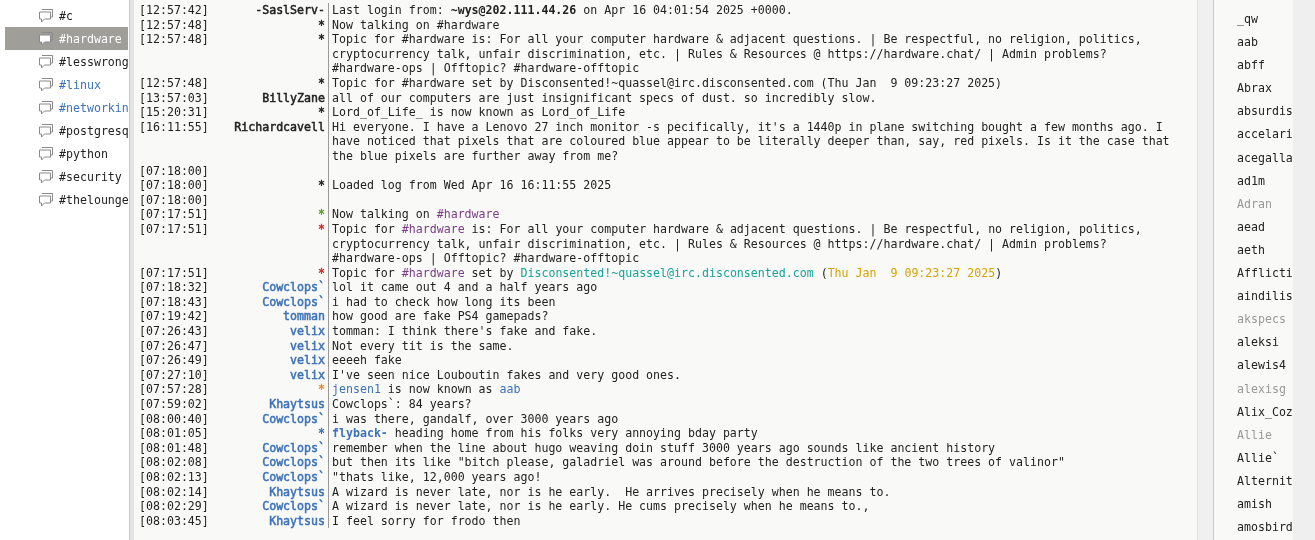  What do you see at coordinates (1265, 297) in the screenshot?
I see `nick-item: aindilis` at bounding box center [1265, 297].